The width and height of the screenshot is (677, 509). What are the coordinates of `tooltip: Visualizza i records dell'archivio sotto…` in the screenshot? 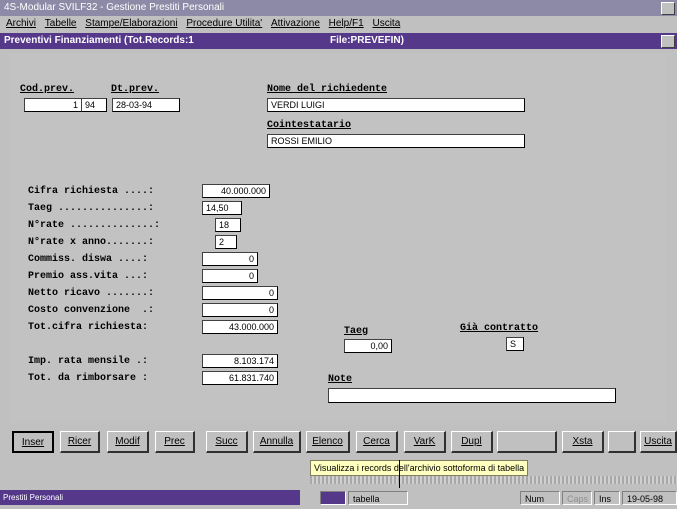 It's located at (419, 468).